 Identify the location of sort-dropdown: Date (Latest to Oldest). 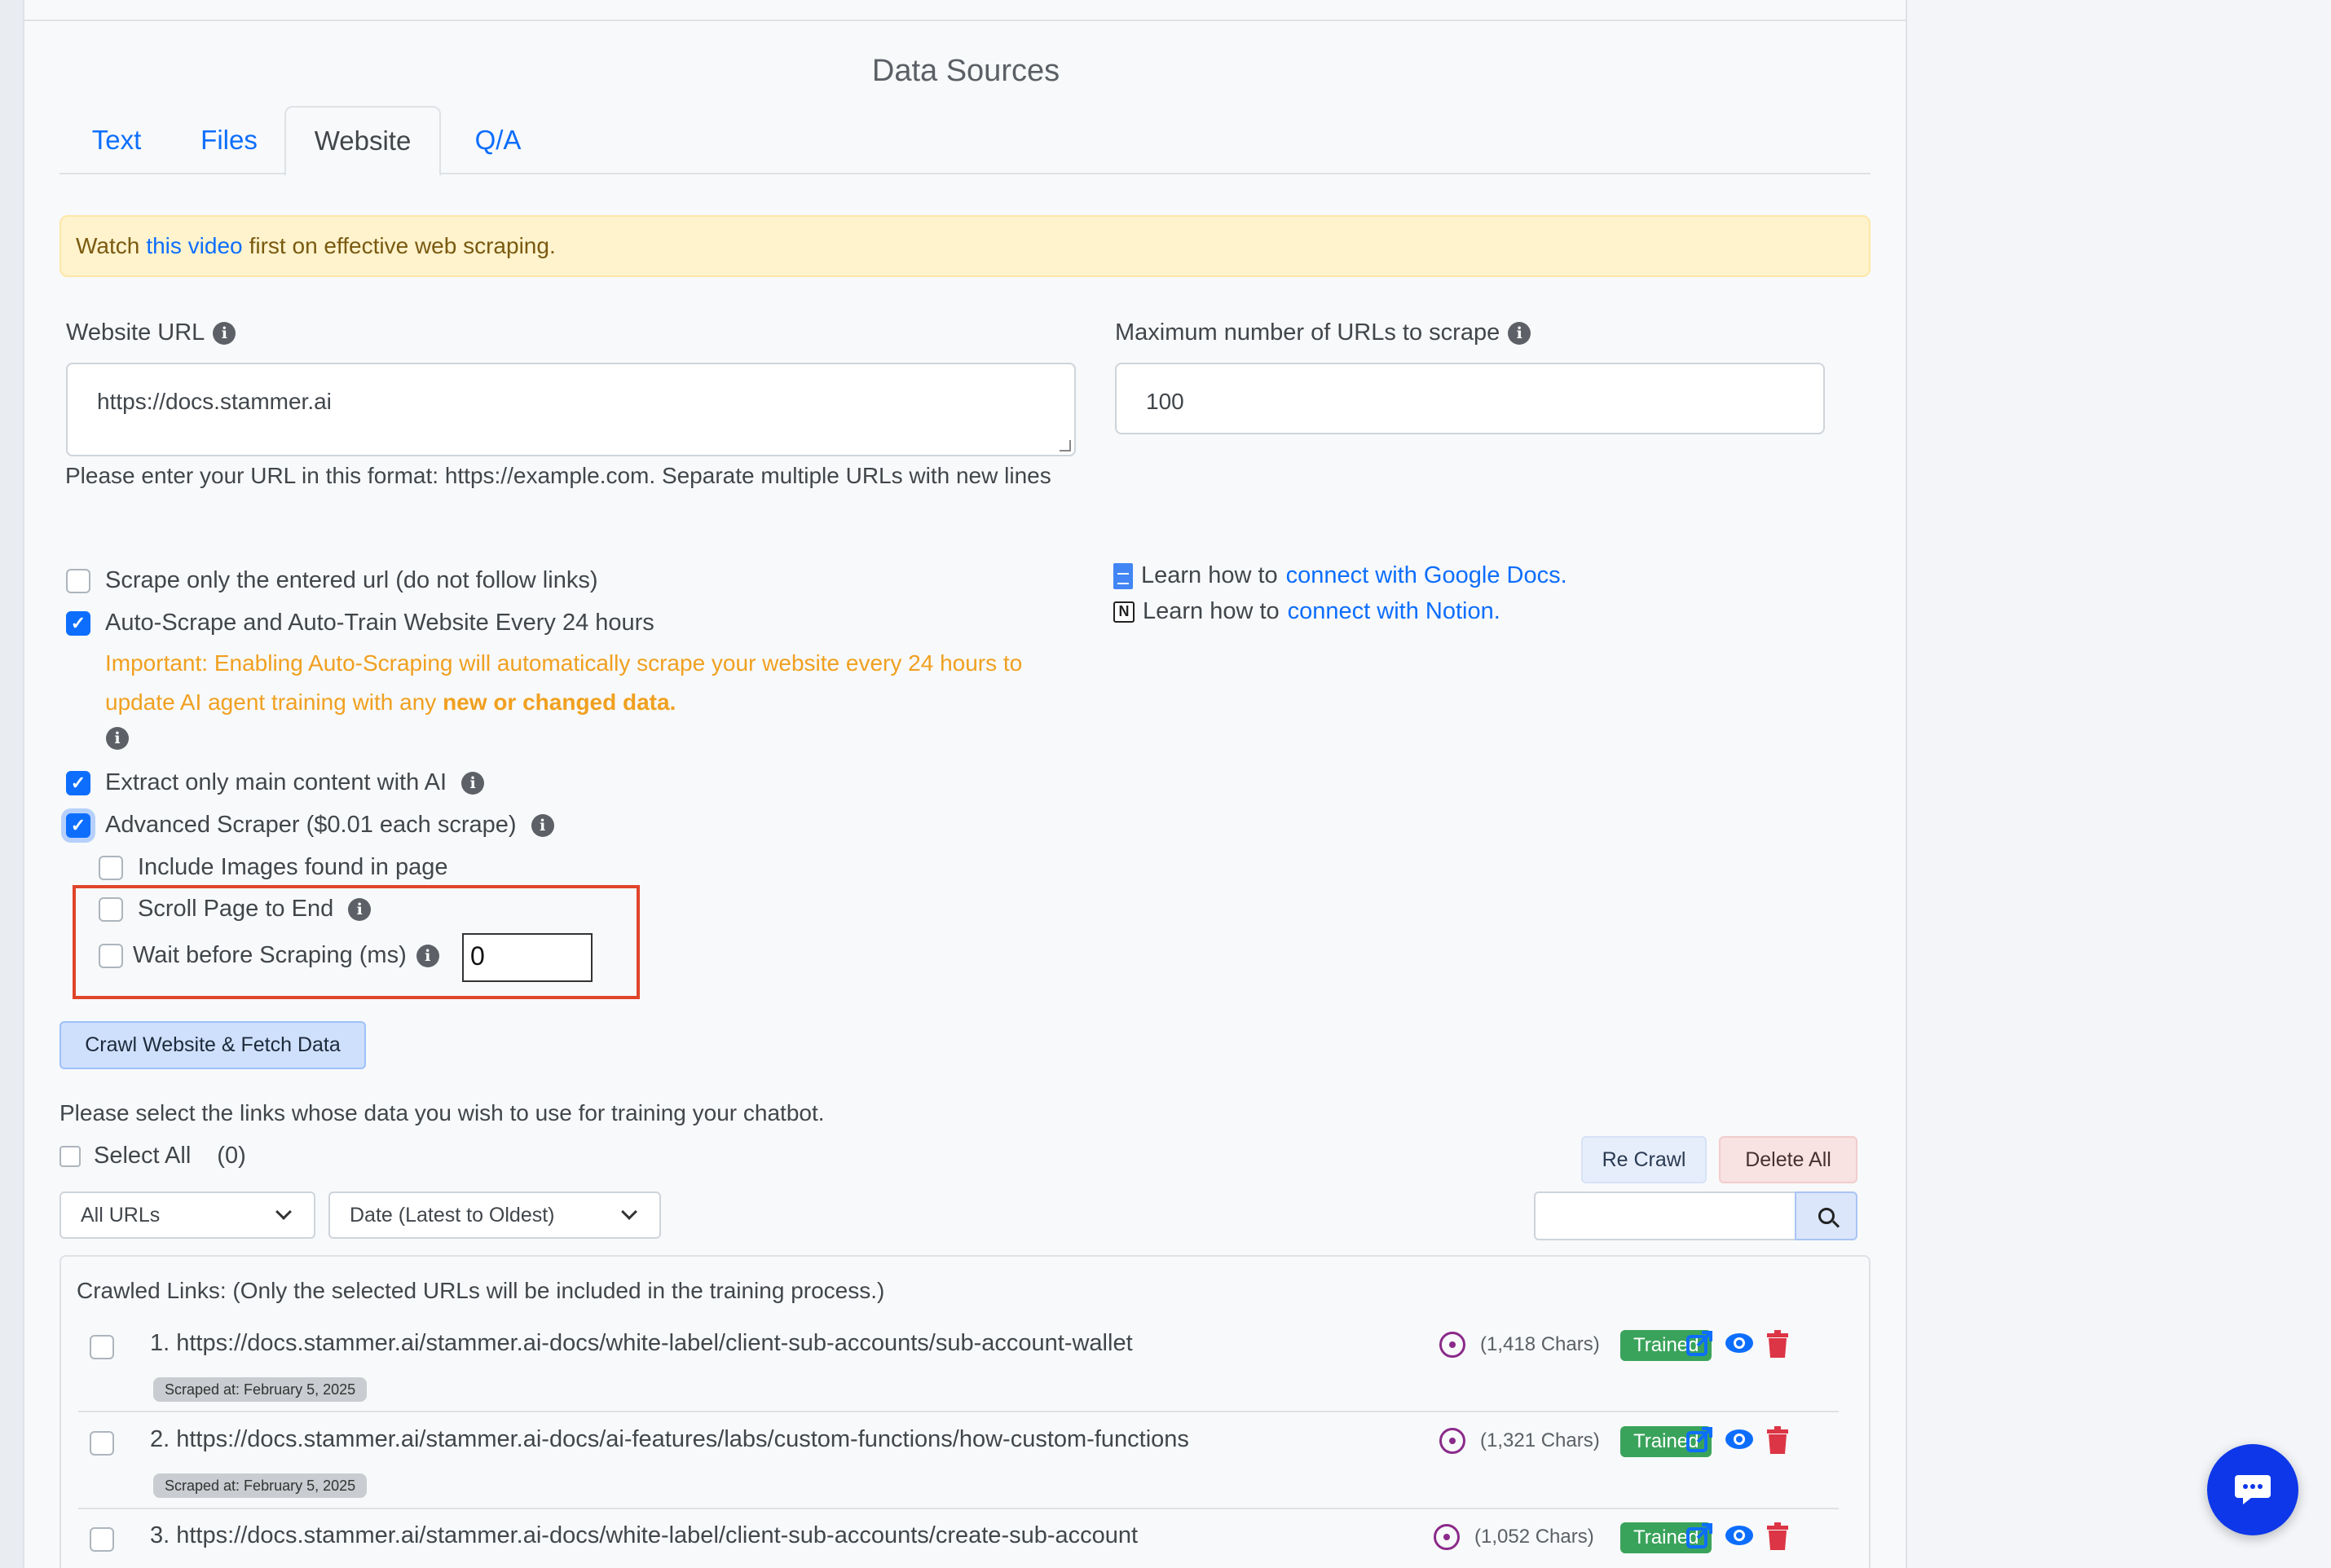
(495, 1215).